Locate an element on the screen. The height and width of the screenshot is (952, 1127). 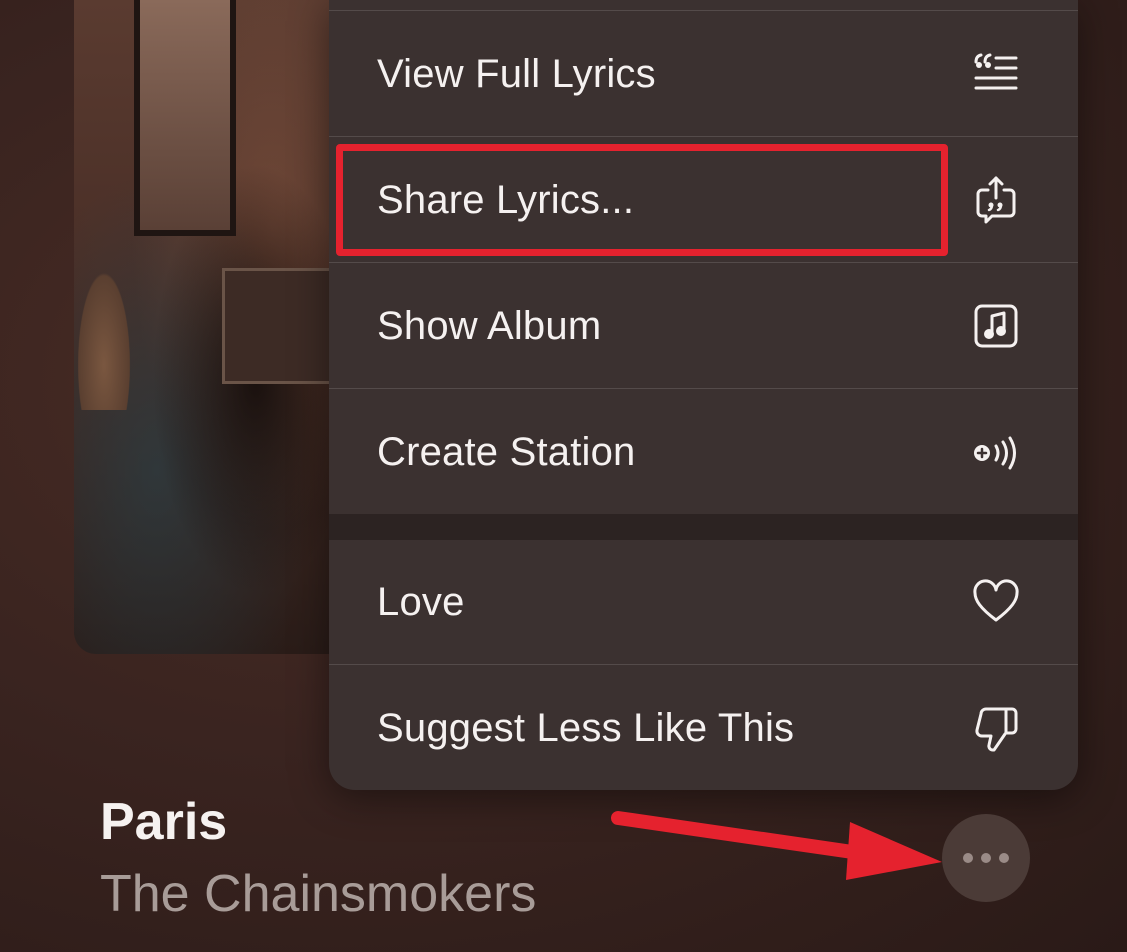
annotation-arrow is located at coordinates (776, 845).